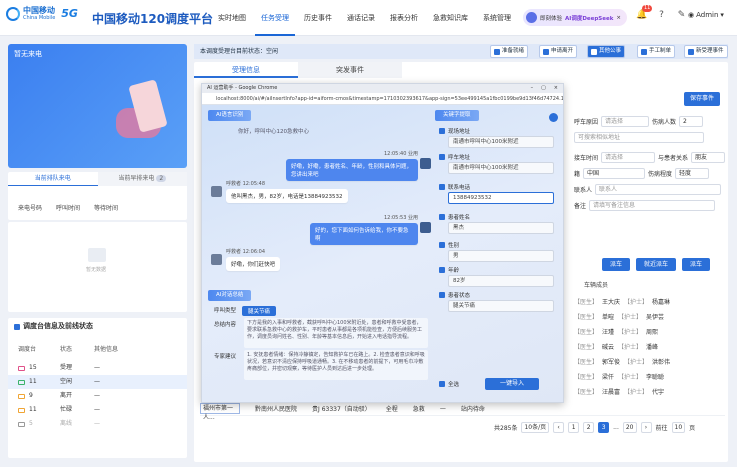  What do you see at coordinates (647, 8) in the screenshot?
I see `notification-badge: 11` at bounding box center [647, 8].